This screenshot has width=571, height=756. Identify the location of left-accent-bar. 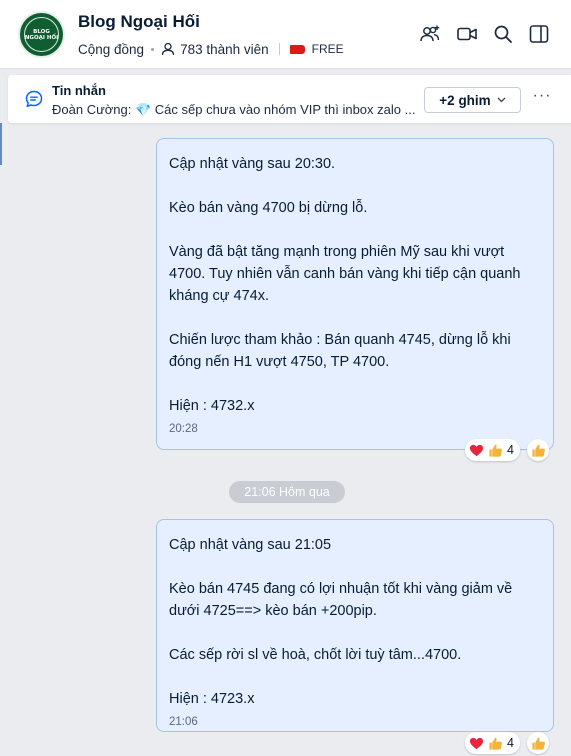
(1, 144).